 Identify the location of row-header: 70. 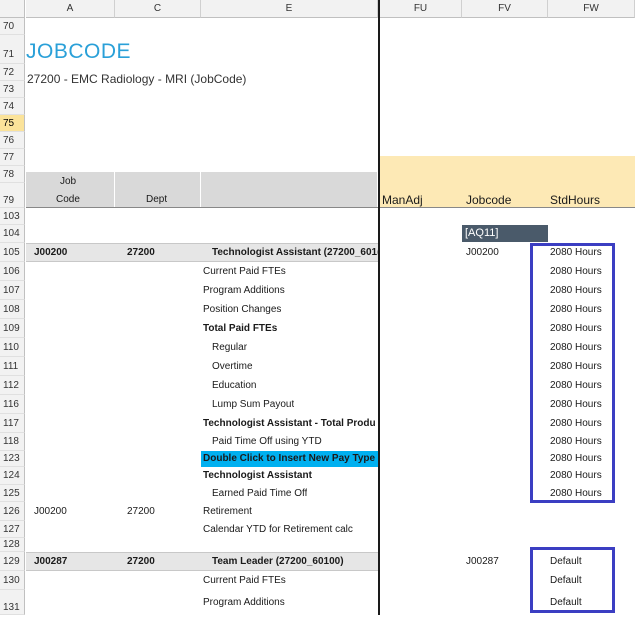
(12, 26).